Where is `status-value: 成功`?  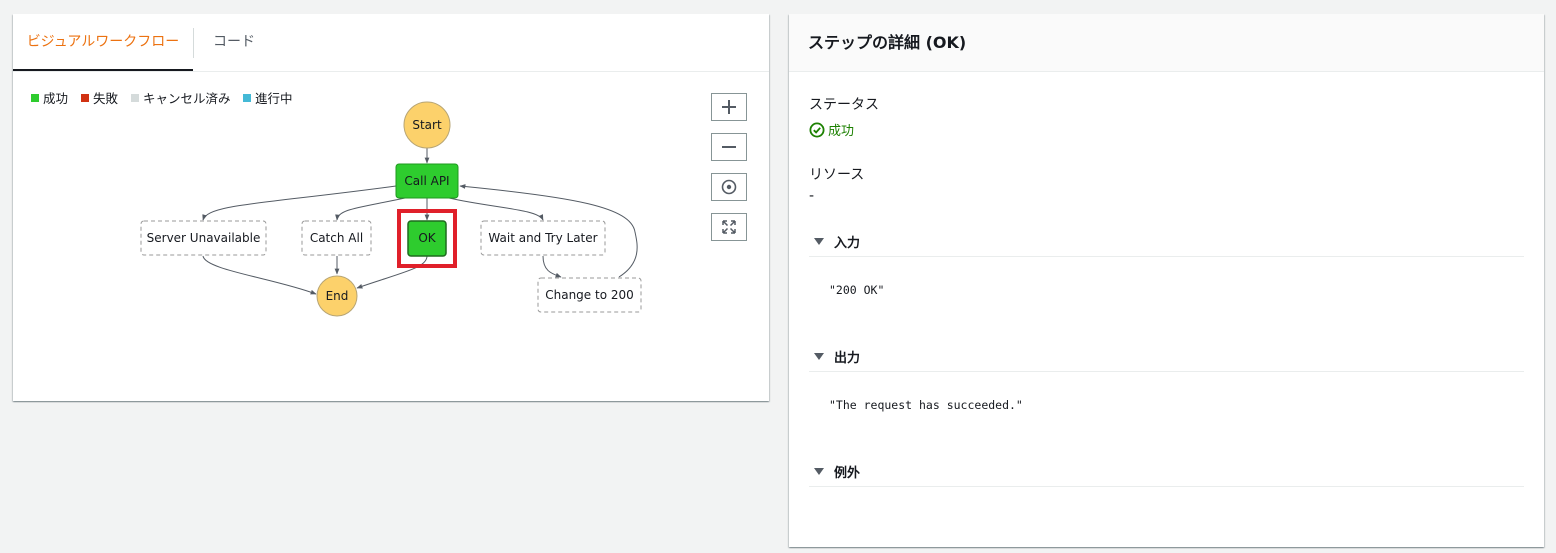
status-value: 成功 is located at coordinates (831, 129).